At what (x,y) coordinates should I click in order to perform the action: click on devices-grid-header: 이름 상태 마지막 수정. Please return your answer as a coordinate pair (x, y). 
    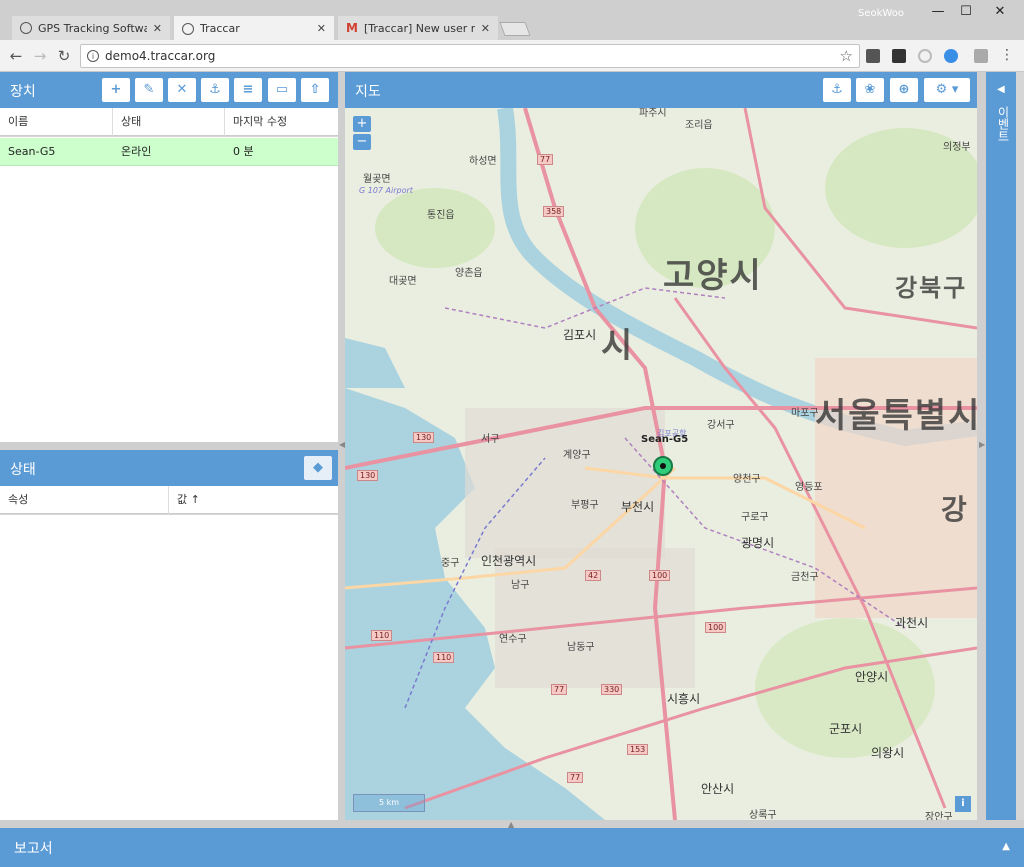
    Looking at the image, I should click on (169, 122).